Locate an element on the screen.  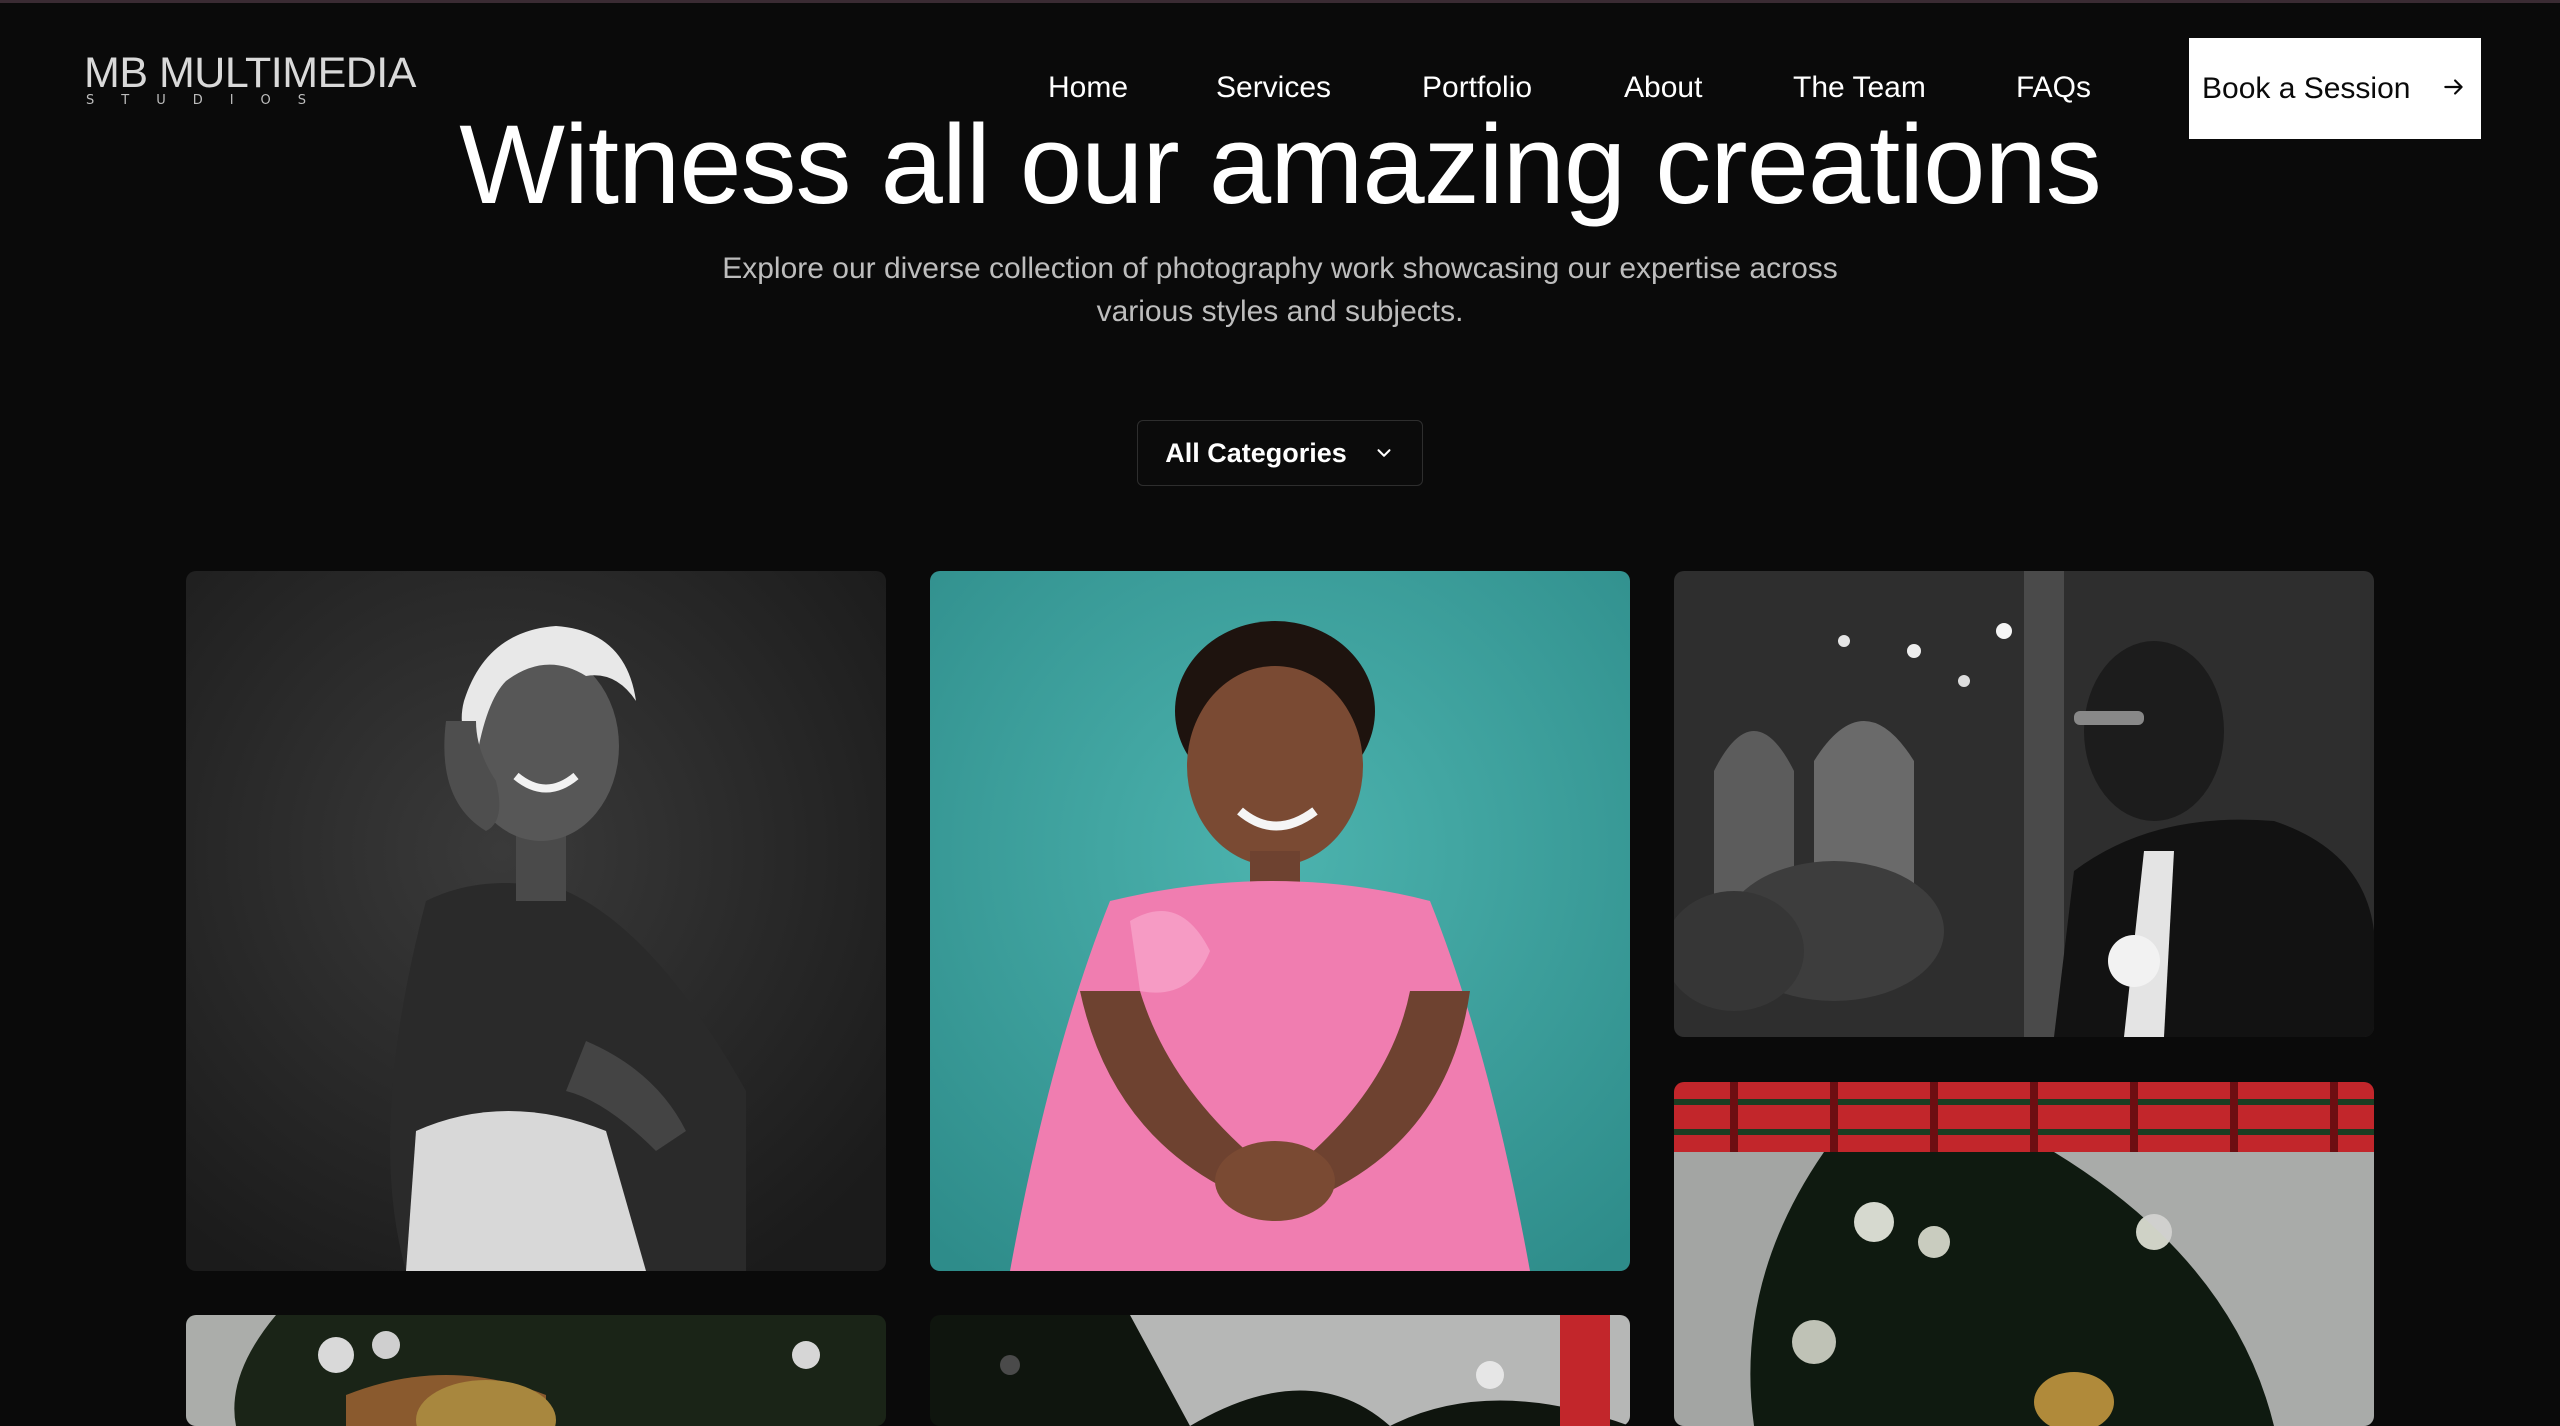
brand-name: MB MULTIMEDIA is located at coordinates (250, 73).